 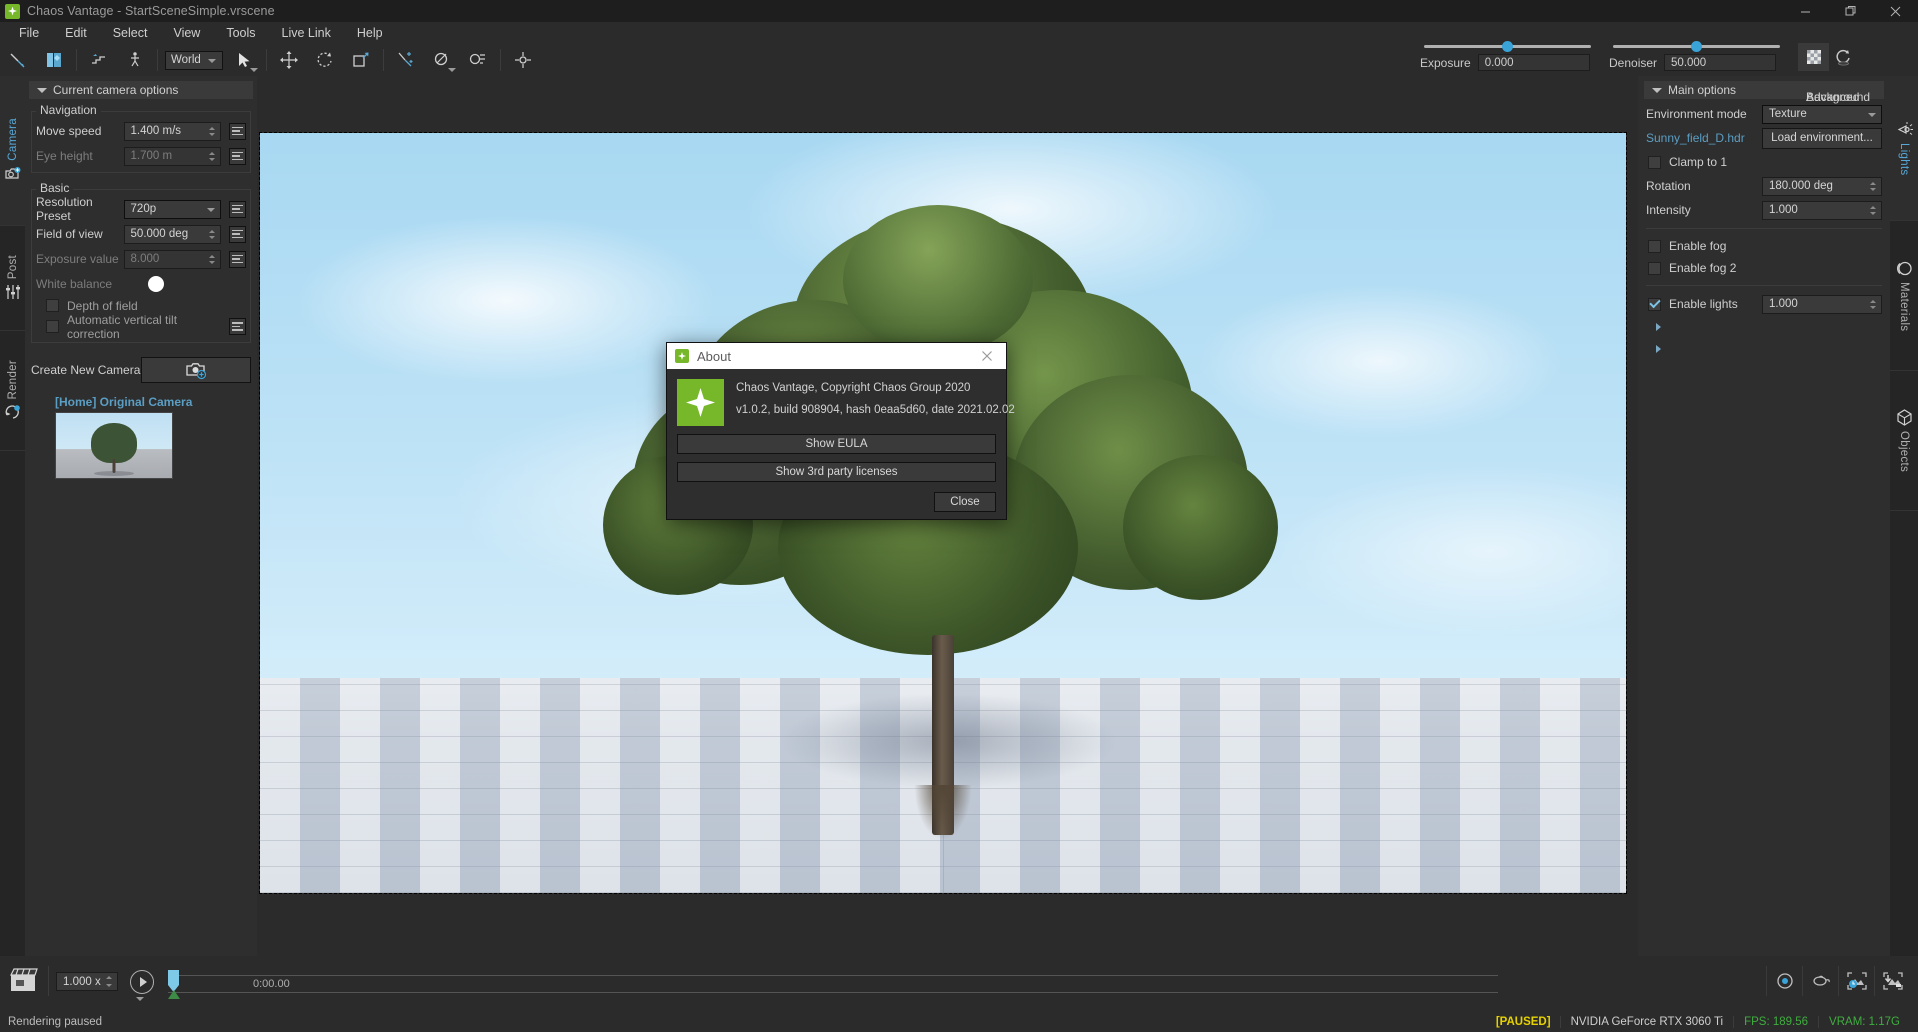 I want to click on clamp-checkbox, so click(x=1654, y=162).